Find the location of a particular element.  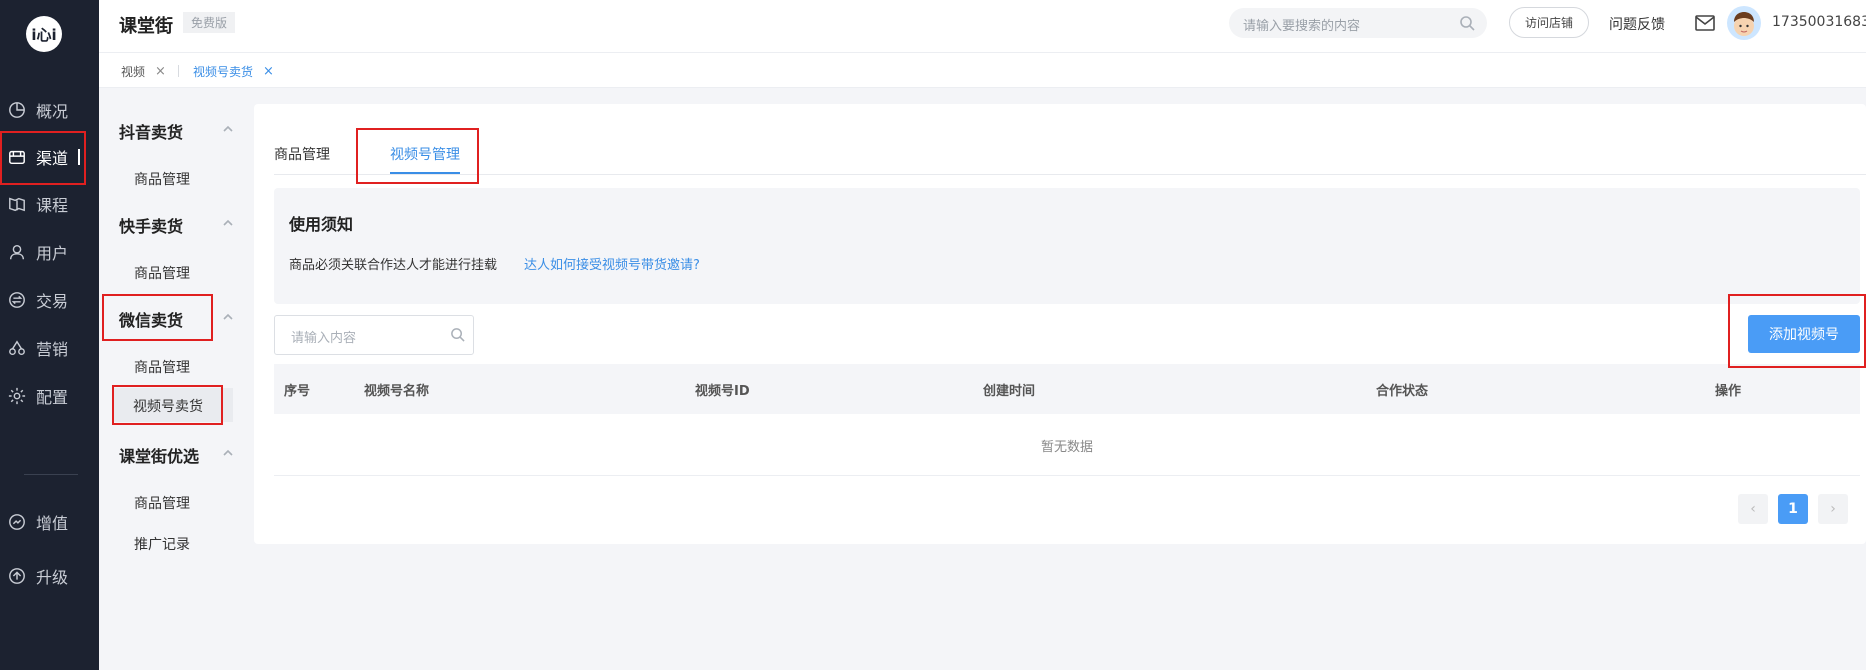

rail-item-marketing: 营销 is located at coordinates (49, 348).